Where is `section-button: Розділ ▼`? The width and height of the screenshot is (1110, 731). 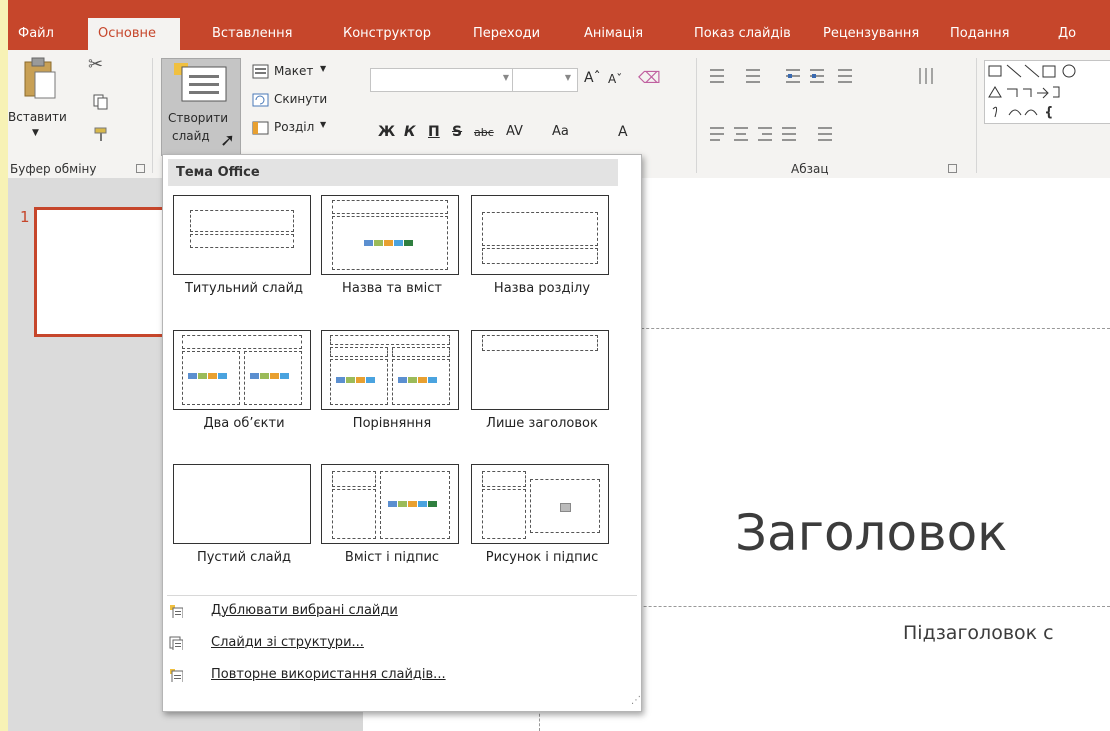 section-button: Розділ ▼ is located at coordinates (297, 128).